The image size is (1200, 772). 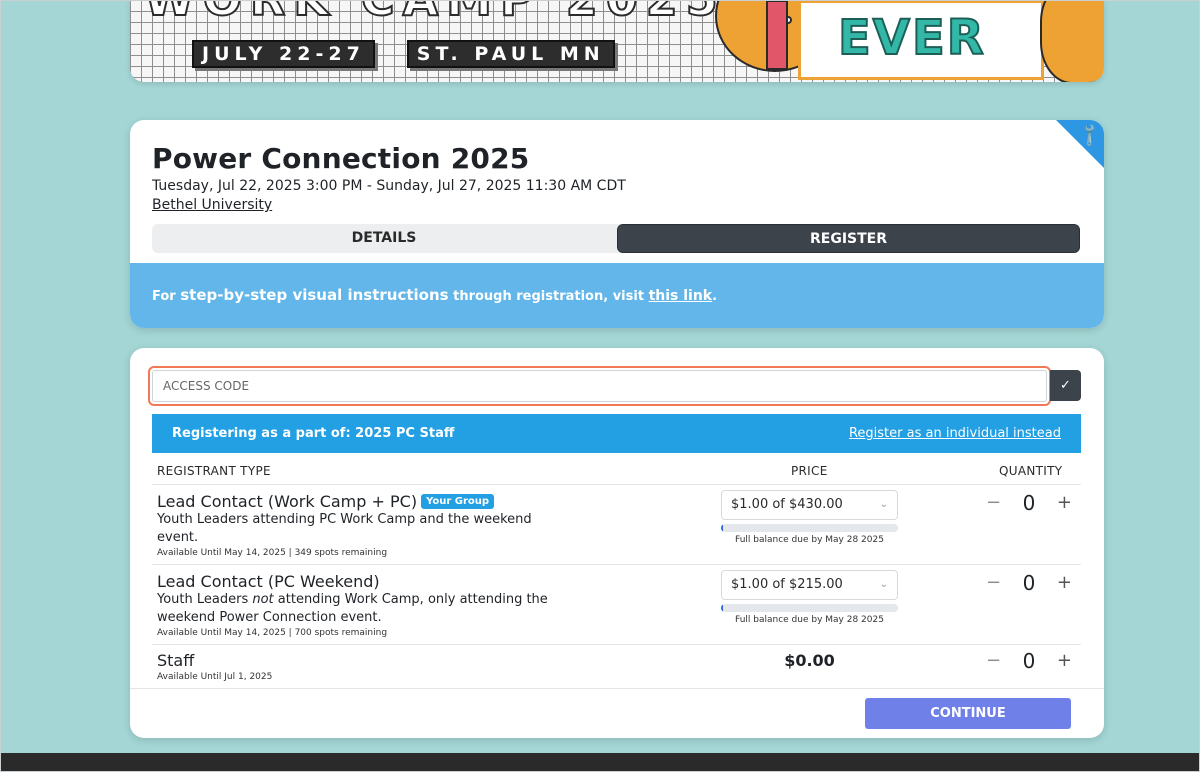 I want to click on banner-dates: JULY 22-27, so click(x=283, y=54).